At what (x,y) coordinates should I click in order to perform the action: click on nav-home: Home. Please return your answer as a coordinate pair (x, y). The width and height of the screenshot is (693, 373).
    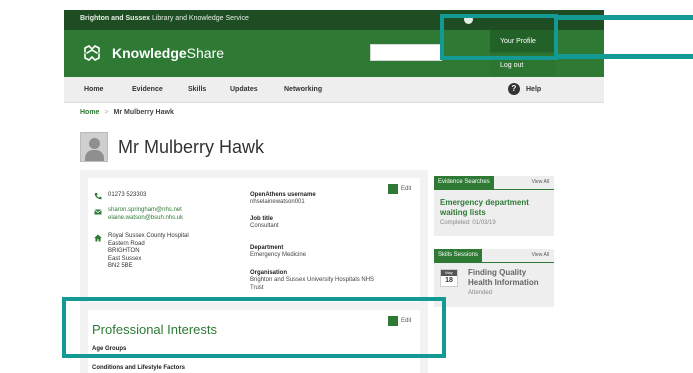
    Looking at the image, I should click on (93, 89).